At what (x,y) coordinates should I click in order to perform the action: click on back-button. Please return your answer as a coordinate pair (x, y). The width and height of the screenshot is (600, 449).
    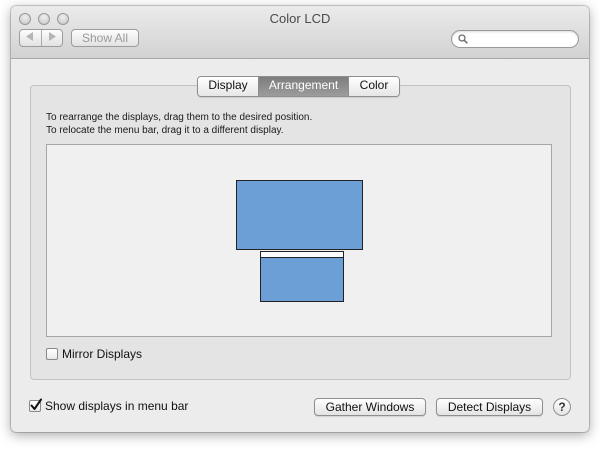
    Looking at the image, I should click on (30, 38).